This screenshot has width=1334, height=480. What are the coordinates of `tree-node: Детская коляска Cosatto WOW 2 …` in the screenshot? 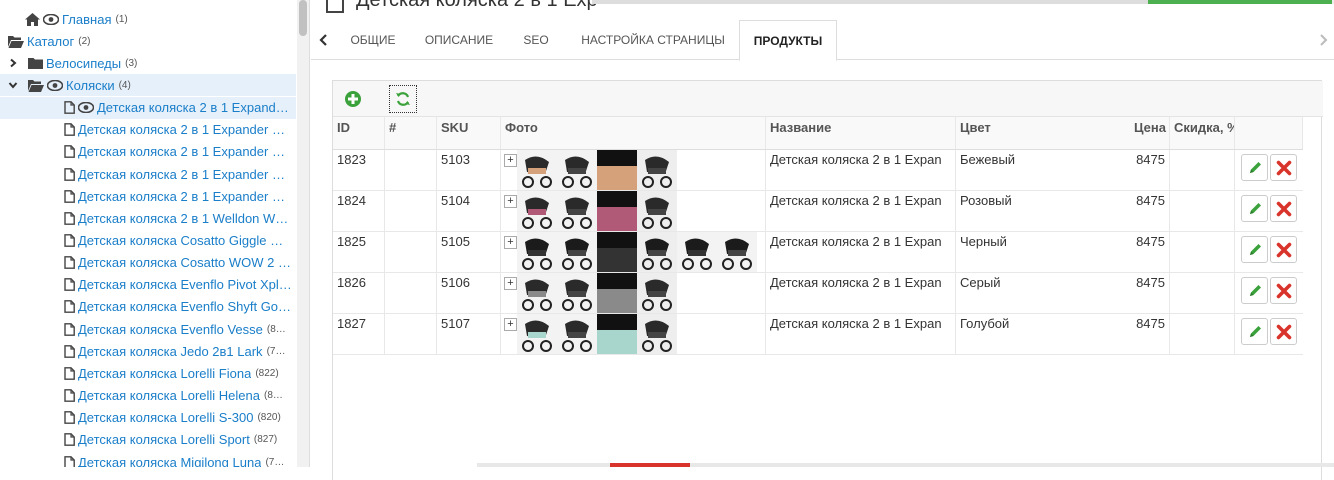 It's located at (148, 263).